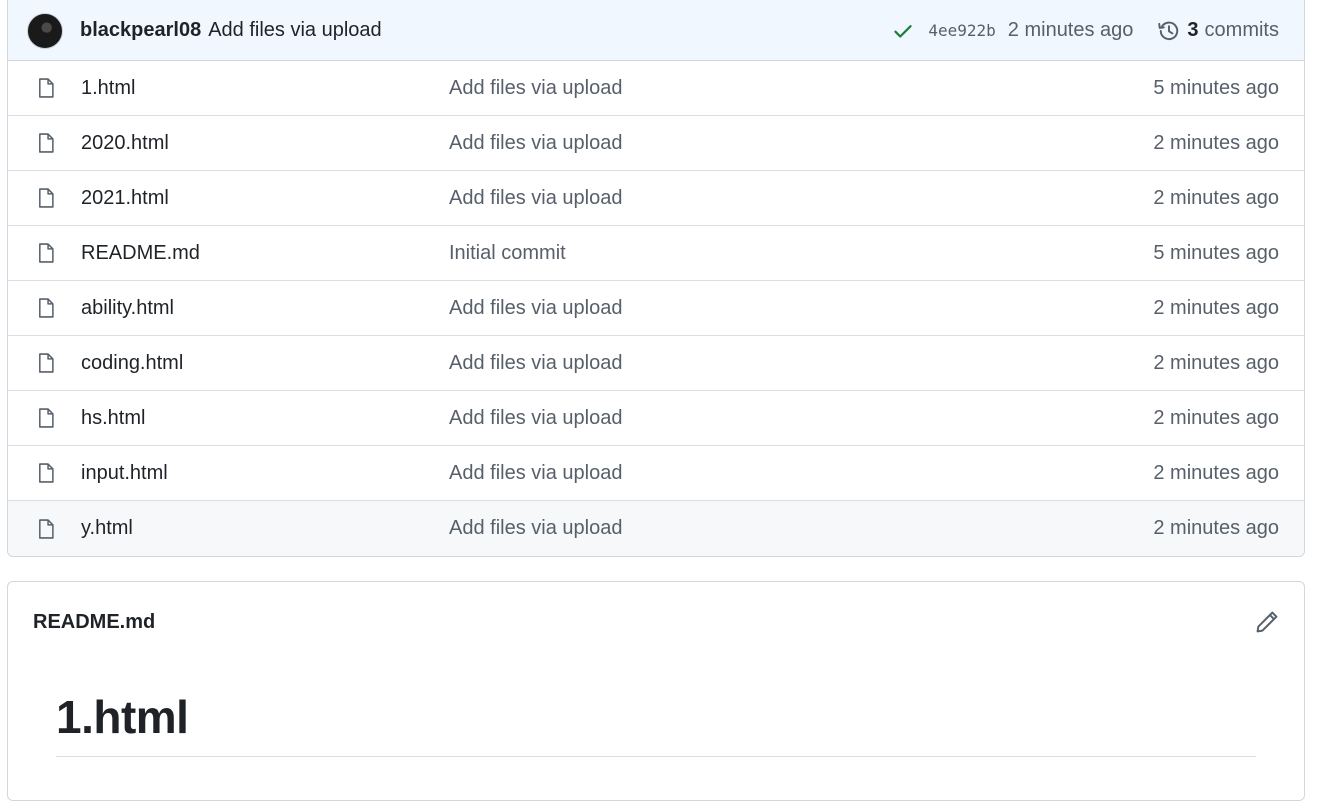  Describe the element at coordinates (94, 622) in the screenshot. I see `readme-title-link: README.md` at that location.